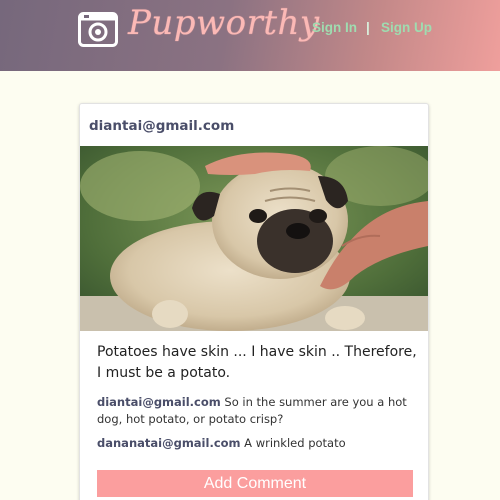 This screenshot has height=500, width=500. Describe the element at coordinates (406, 27) in the screenshot. I see `sign-up-link: Sign Up` at that location.